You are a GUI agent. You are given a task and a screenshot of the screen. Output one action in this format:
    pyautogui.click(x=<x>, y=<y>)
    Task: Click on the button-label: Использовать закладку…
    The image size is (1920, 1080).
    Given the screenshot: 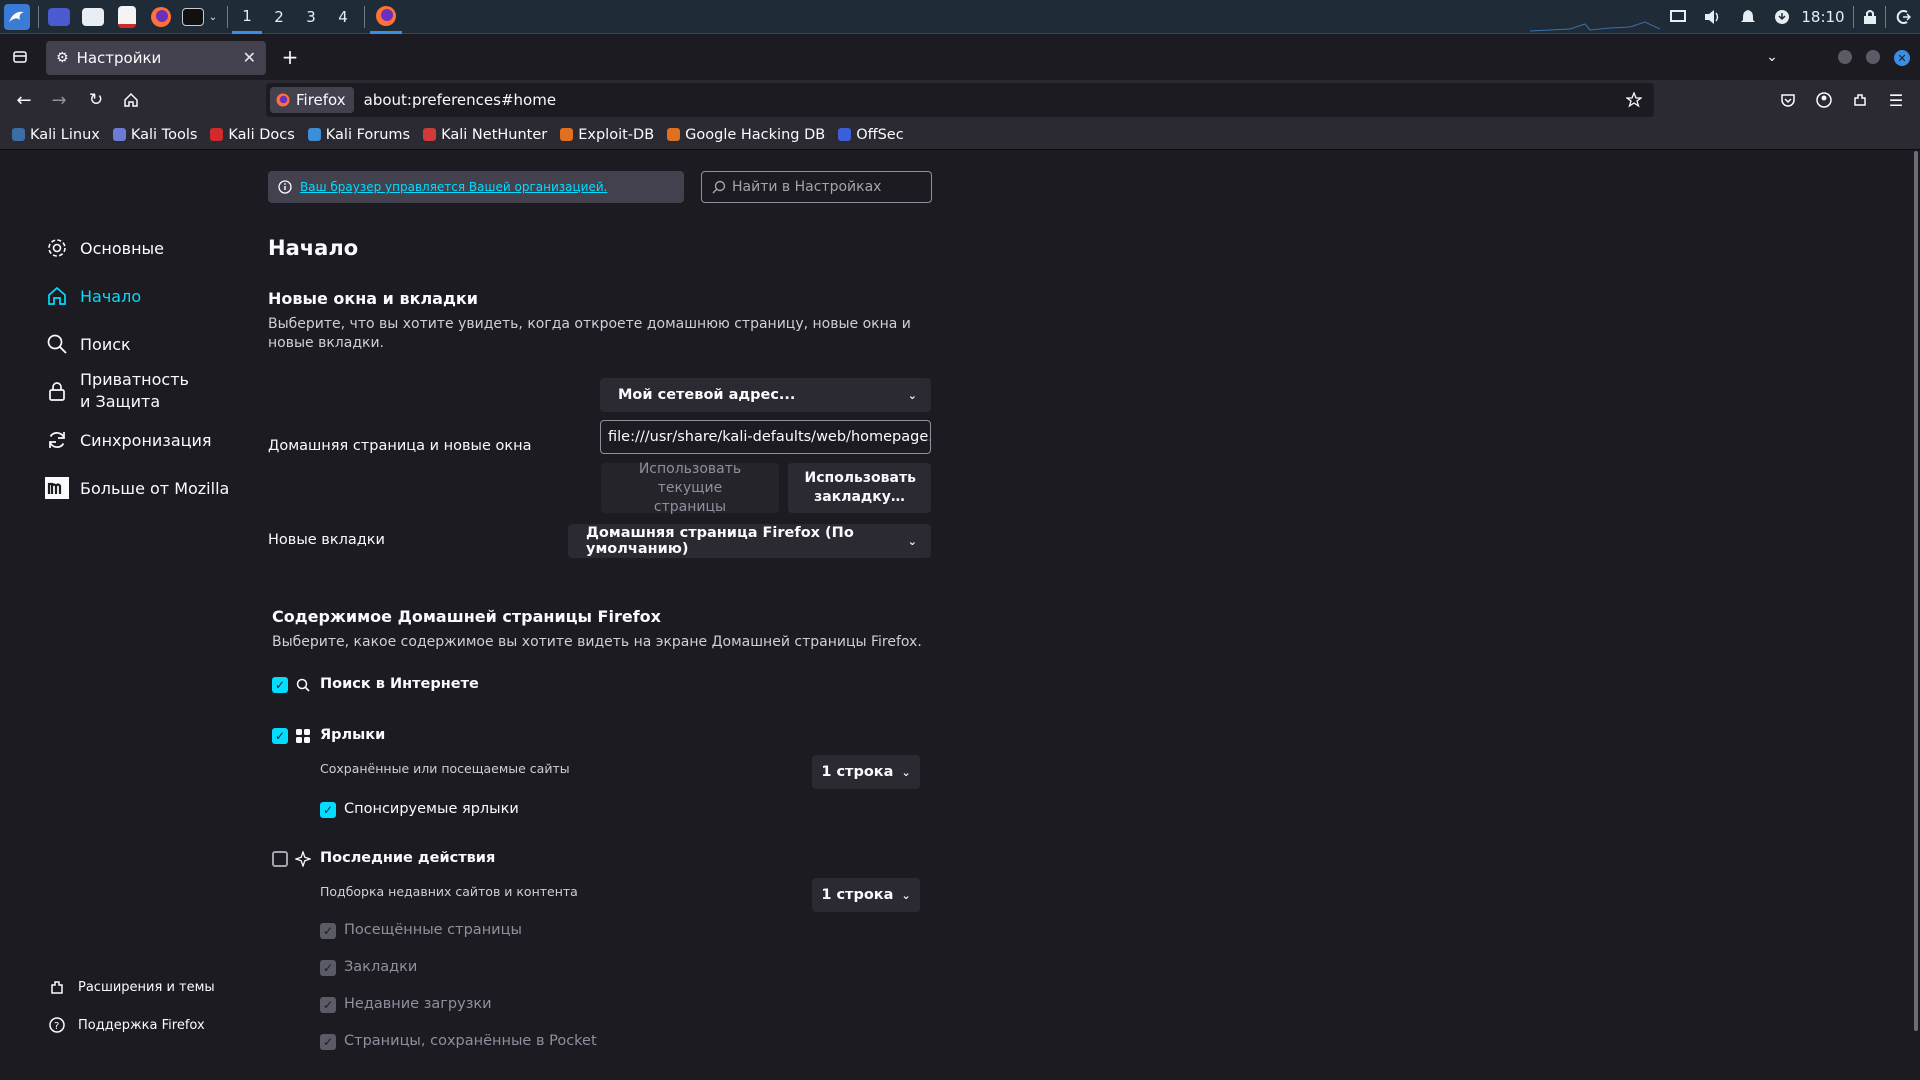 What is the action you would take?
    pyautogui.click(x=860, y=487)
    